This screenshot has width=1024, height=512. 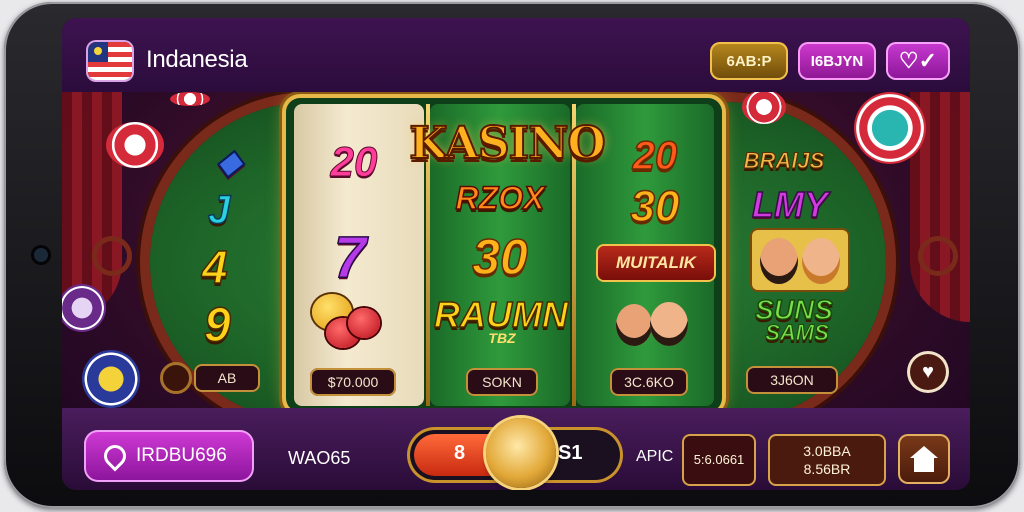 What do you see at coordinates (347, 322) in the screenshot?
I see `cherry-fruit-icon` at bounding box center [347, 322].